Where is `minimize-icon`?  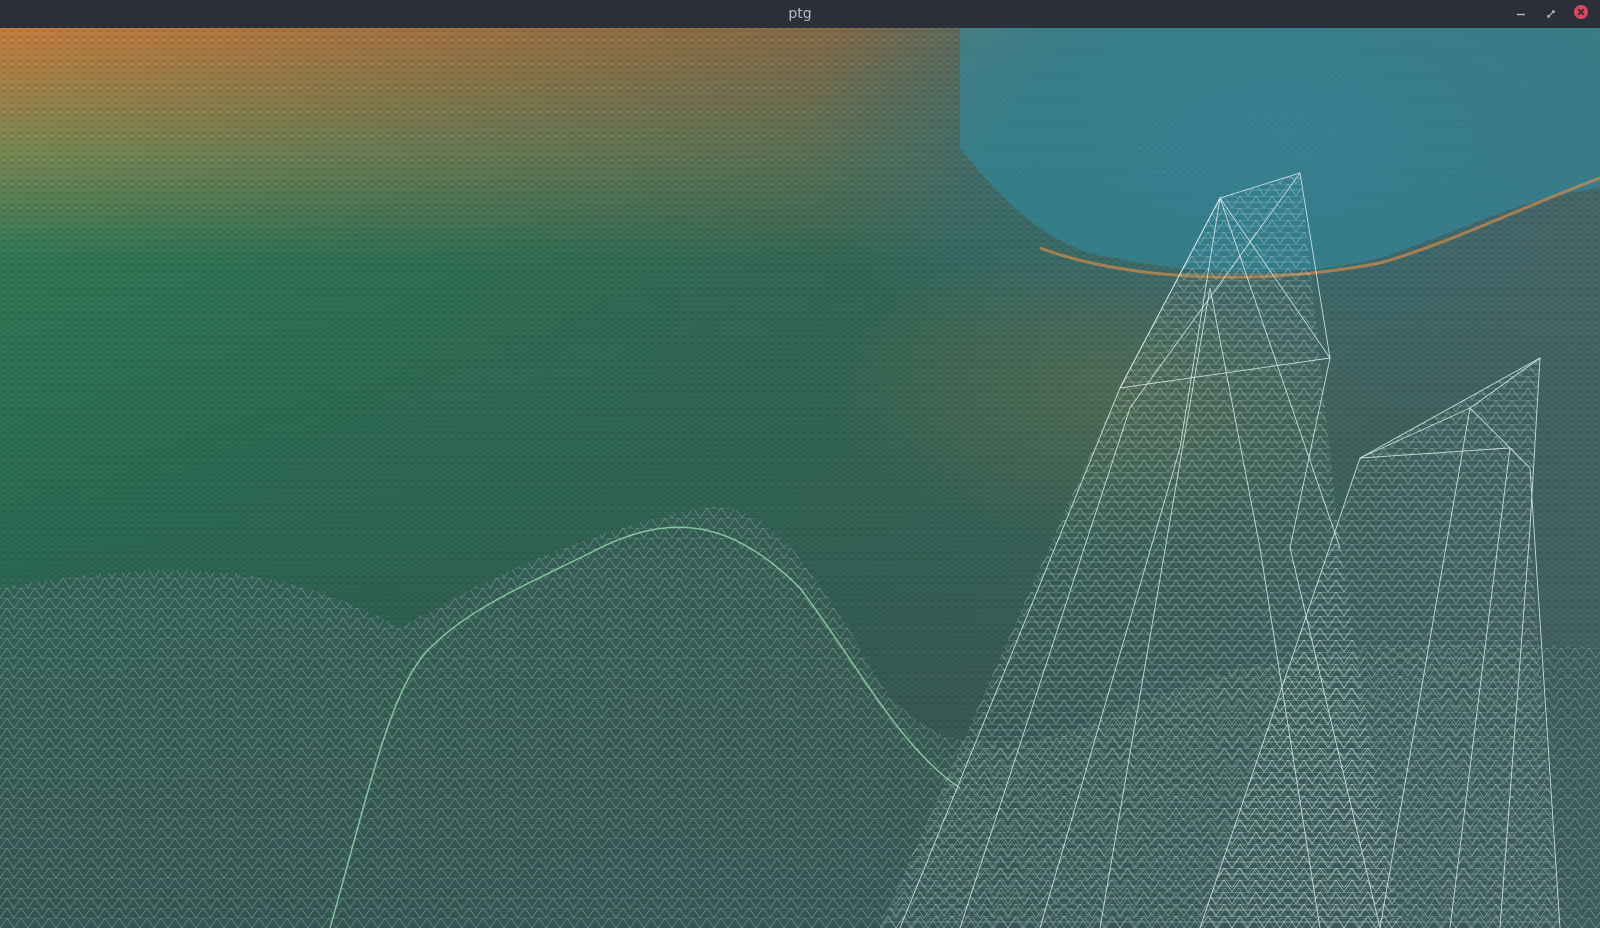
minimize-icon is located at coordinates (1521, 14).